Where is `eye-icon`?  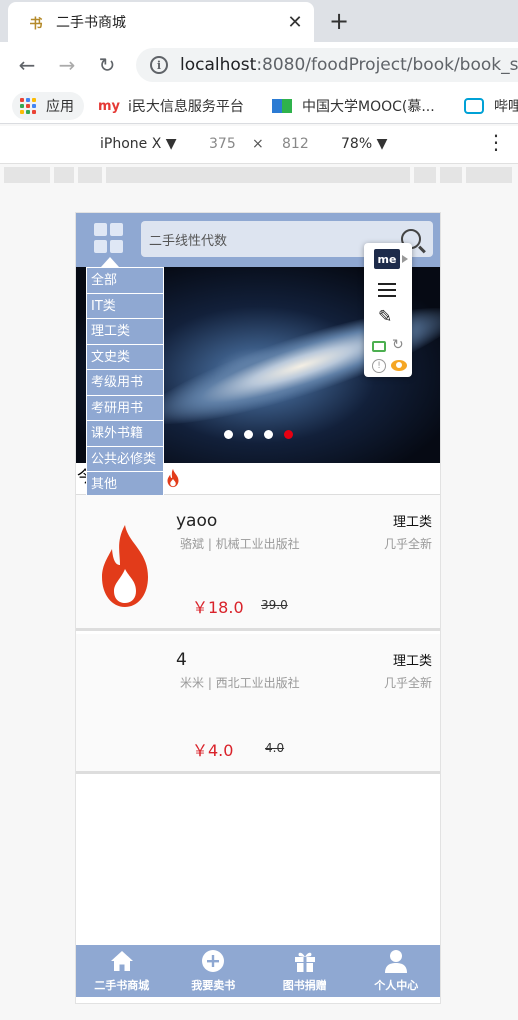 eye-icon is located at coordinates (399, 365).